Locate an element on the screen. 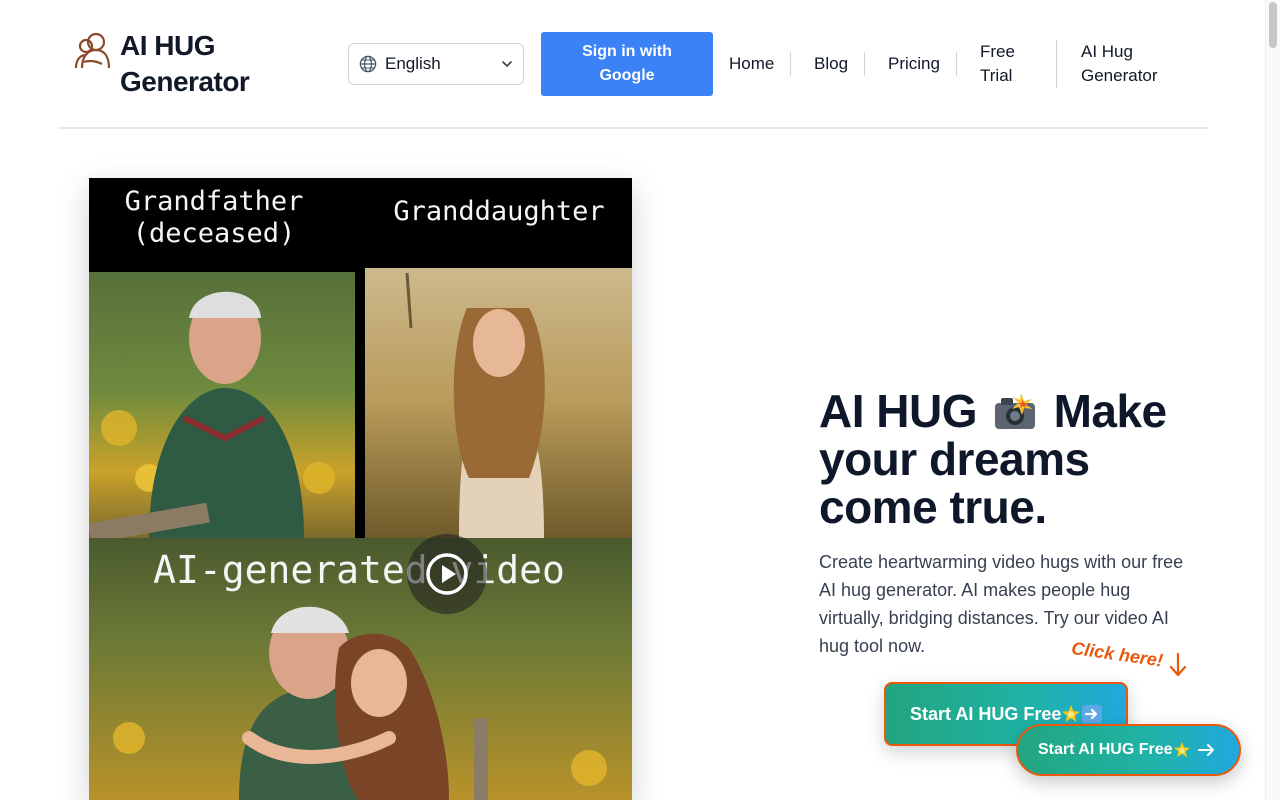 The height and width of the screenshot is (800, 1280). arrow-right-icon is located at coordinates (1205, 750).